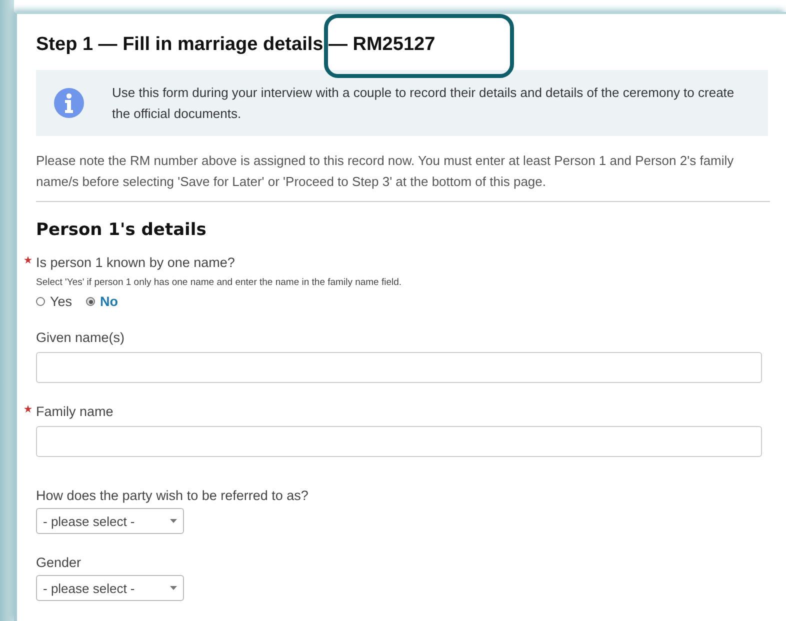 Image resolution: width=786 pixels, height=621 pixels. Describe the element at coordinates (424, 103) in the screenshot. I see `info-text: Use this form during your interview with a couple to record their details and details of the ceremony to create the official documents.` at that location.